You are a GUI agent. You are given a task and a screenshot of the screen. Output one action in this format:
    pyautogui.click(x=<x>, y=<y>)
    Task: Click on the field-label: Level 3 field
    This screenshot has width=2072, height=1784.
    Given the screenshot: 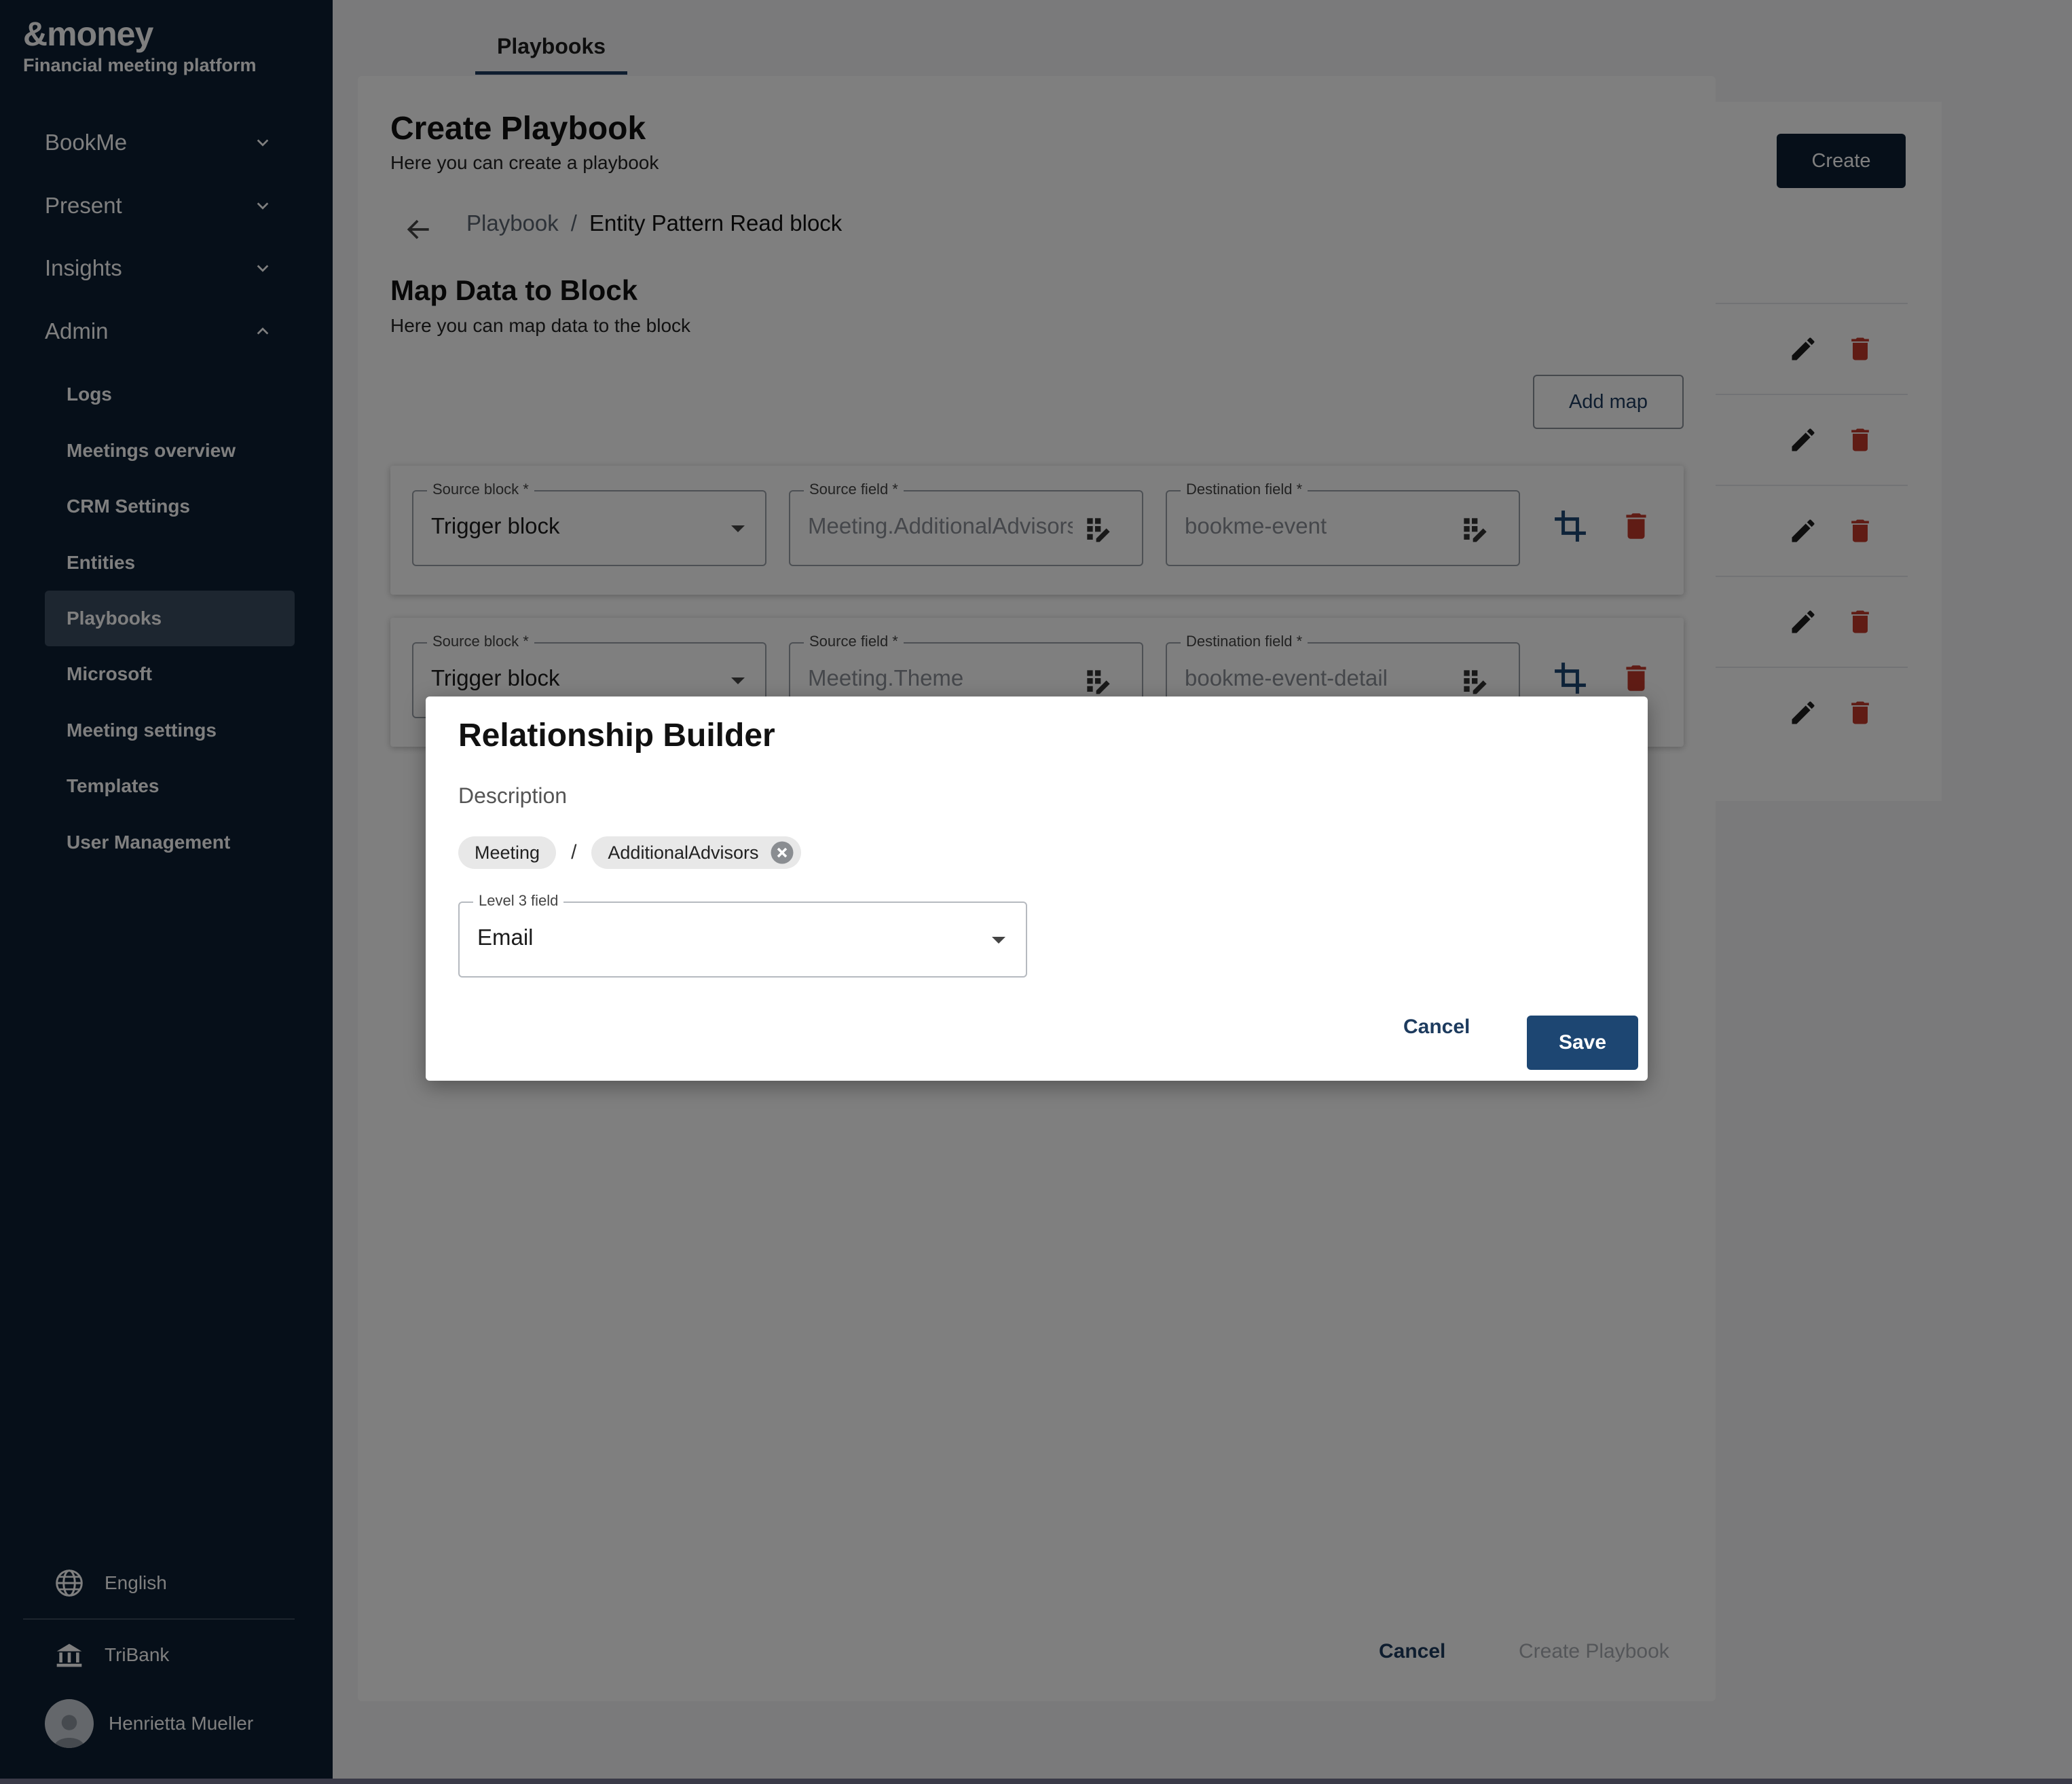 What is the action you would take?
    pyautogui.click(x=519, y=901)
    